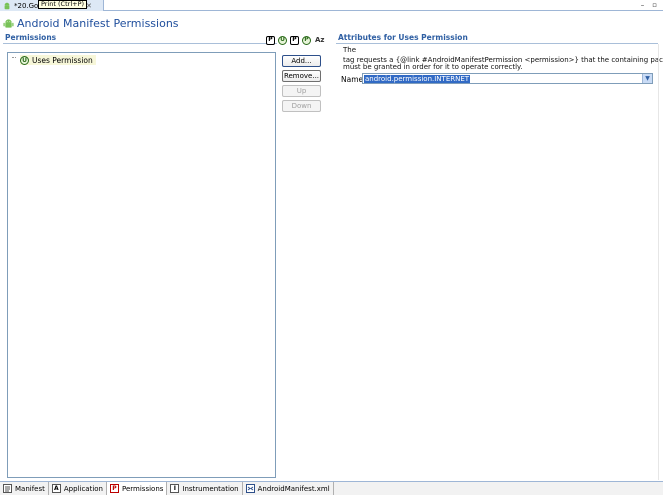 The image size is (663, 495). I want to click on xml-file-icon, so click(250, 488).